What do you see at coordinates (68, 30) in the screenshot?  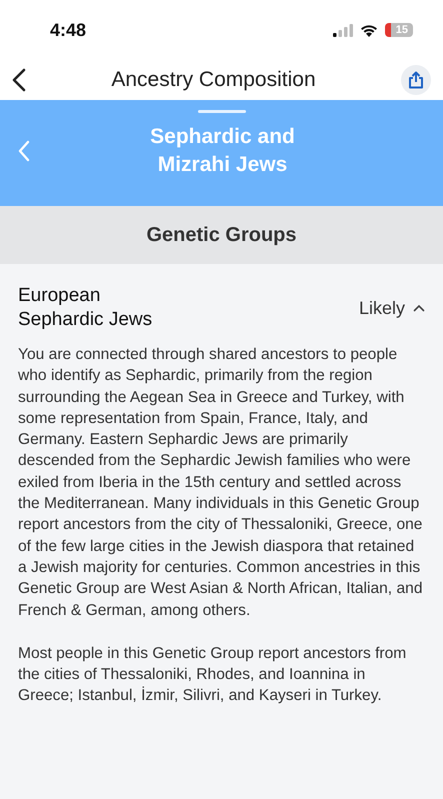 I see `status-time: 4:48` at bounding box center [68, 30].